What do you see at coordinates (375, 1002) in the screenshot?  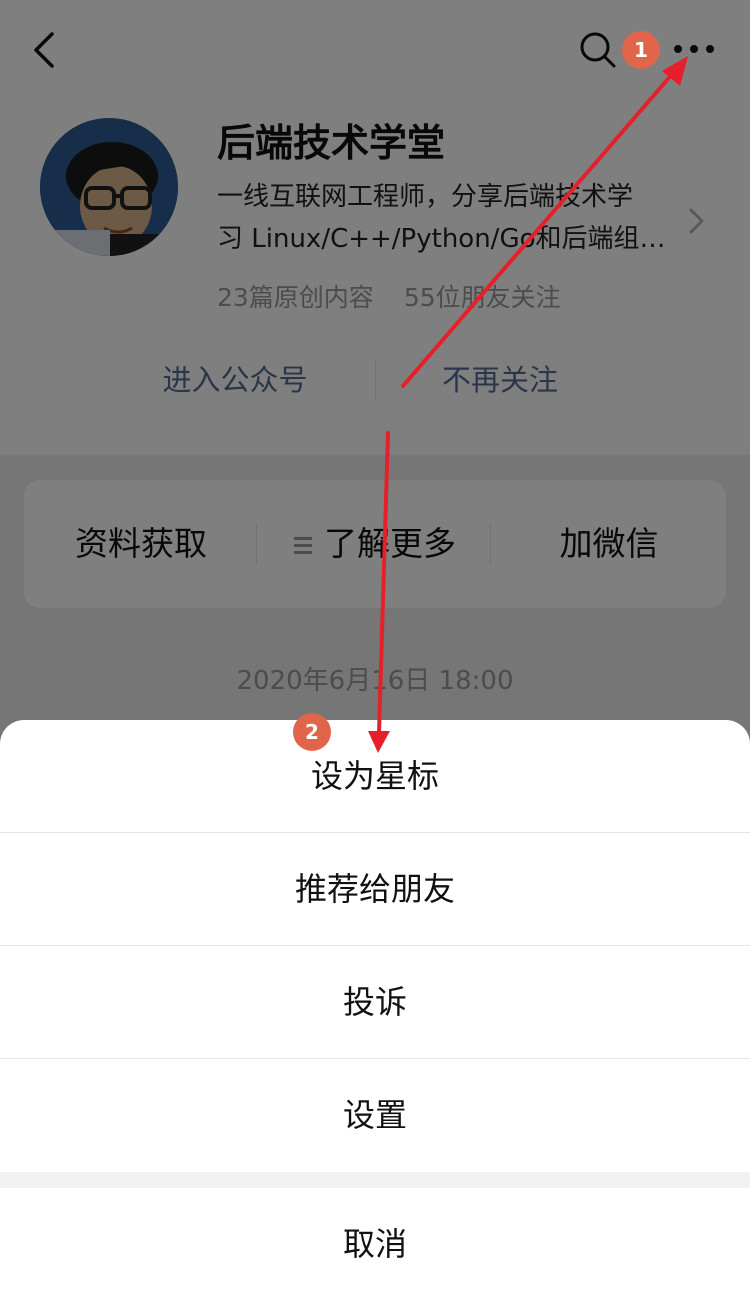 I see `complain-button: 投诉` at bounding box center [375, 1002].